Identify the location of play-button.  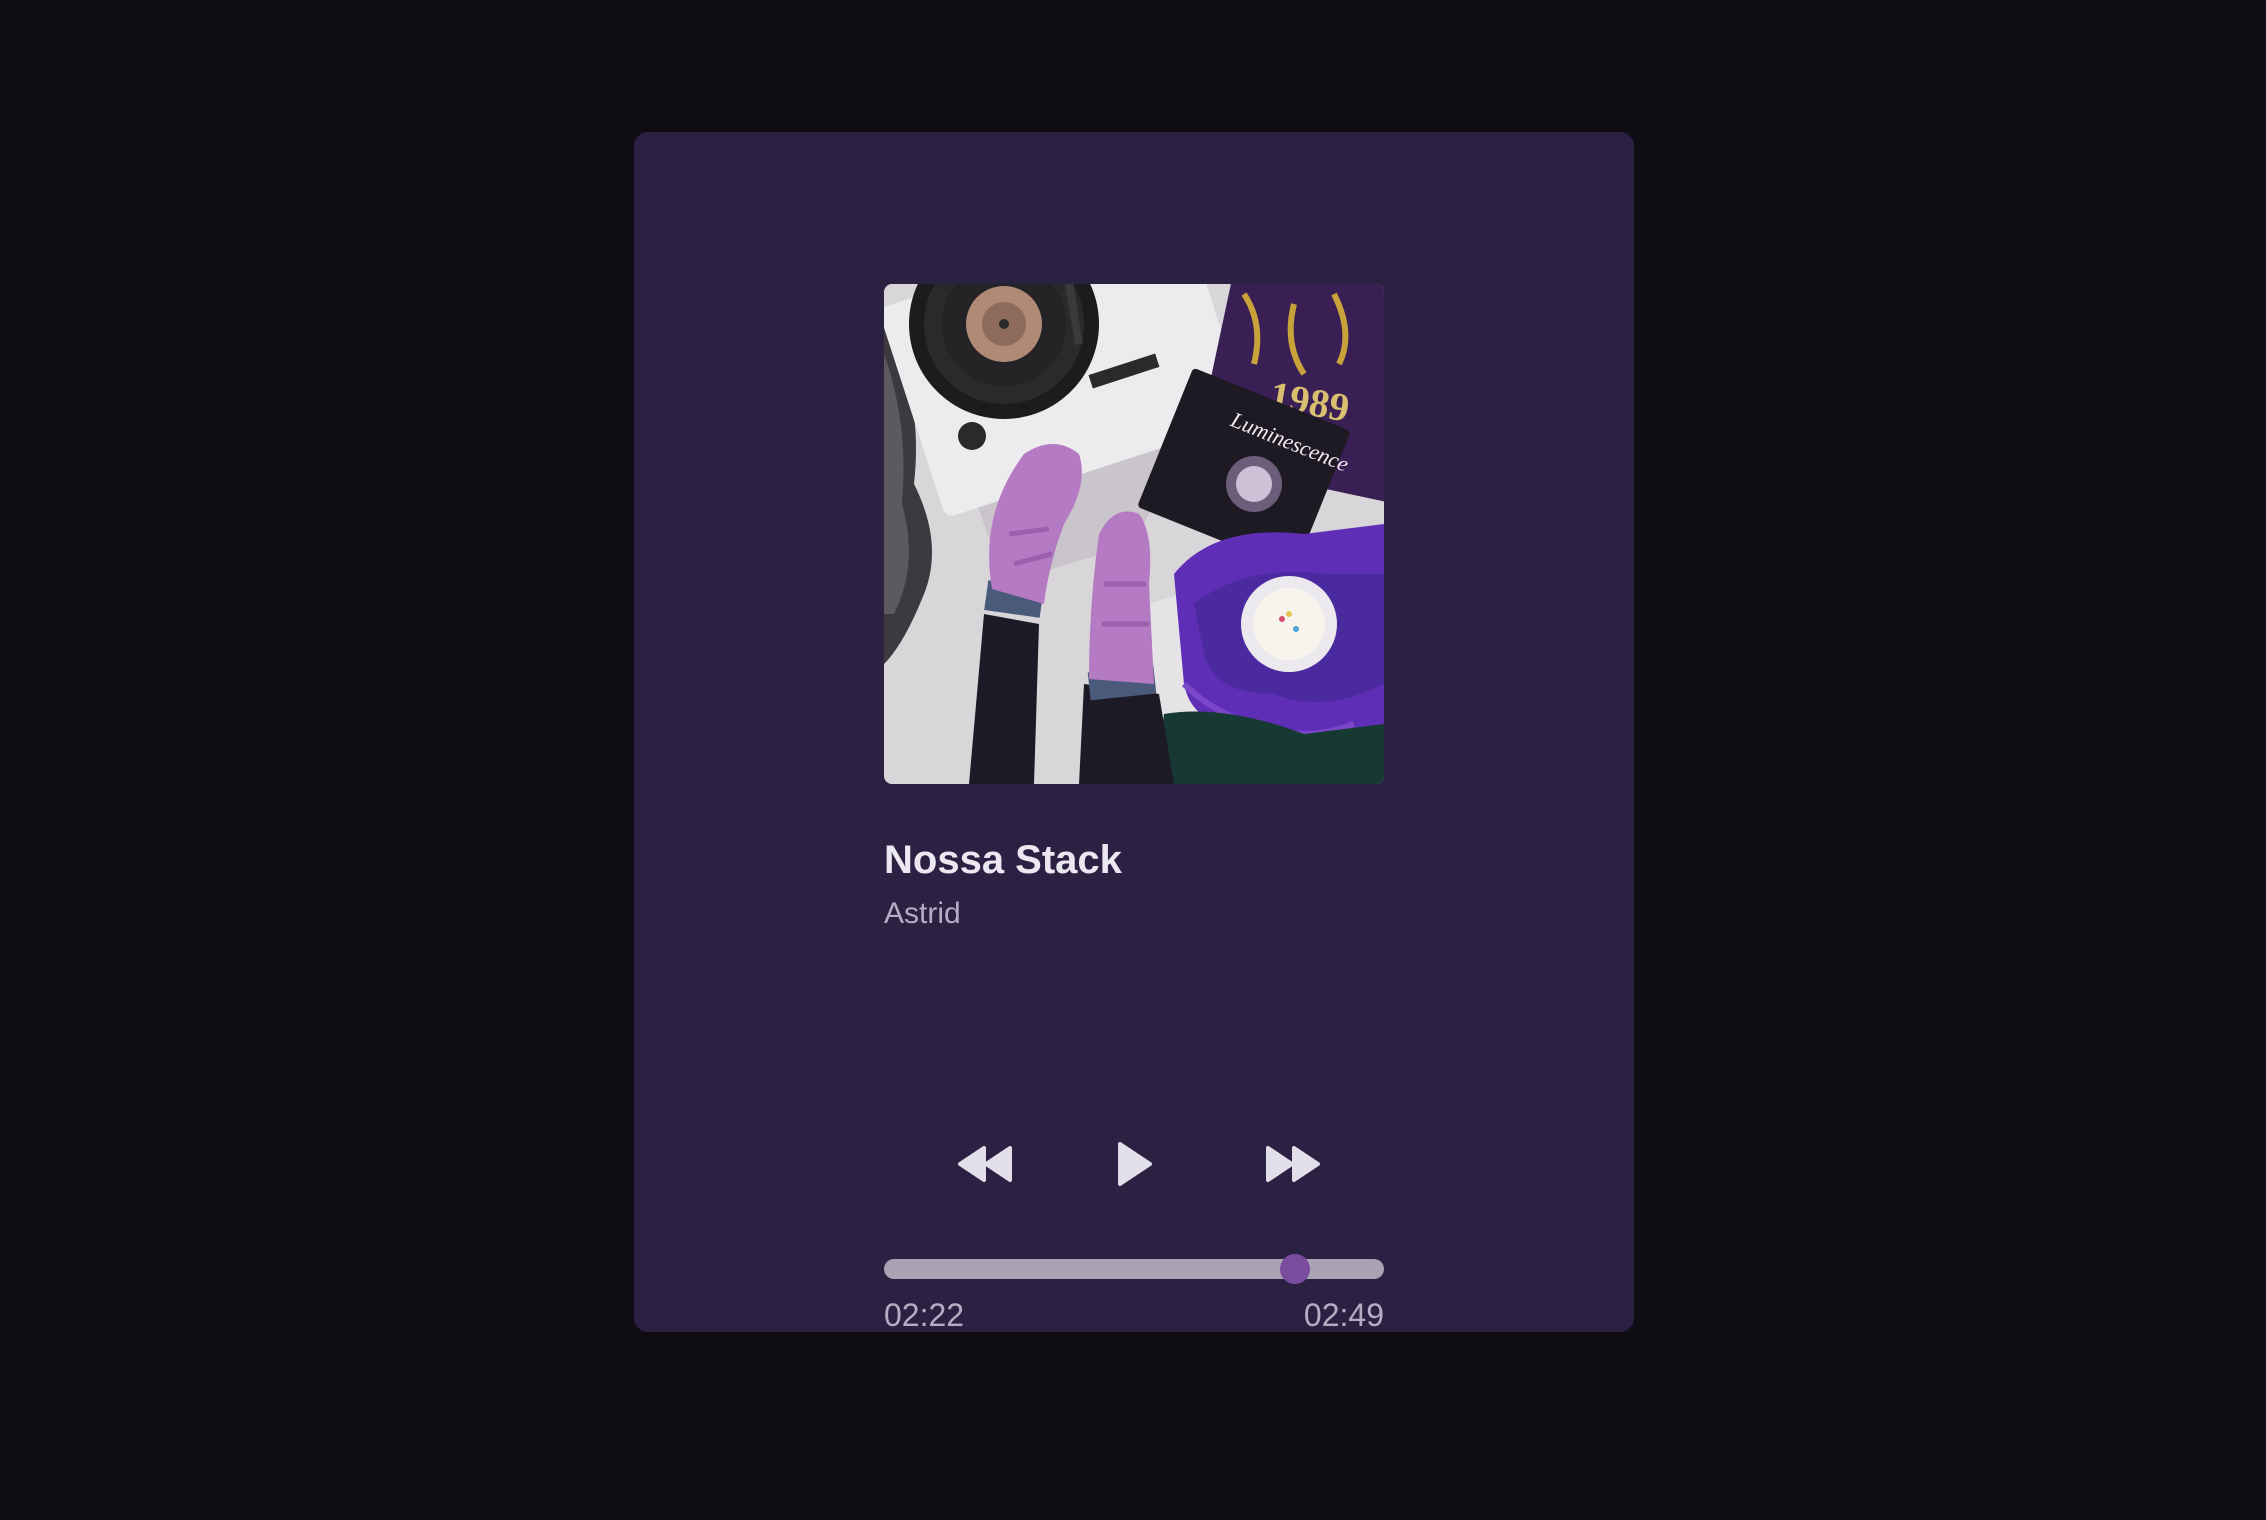
(1134, 1164).